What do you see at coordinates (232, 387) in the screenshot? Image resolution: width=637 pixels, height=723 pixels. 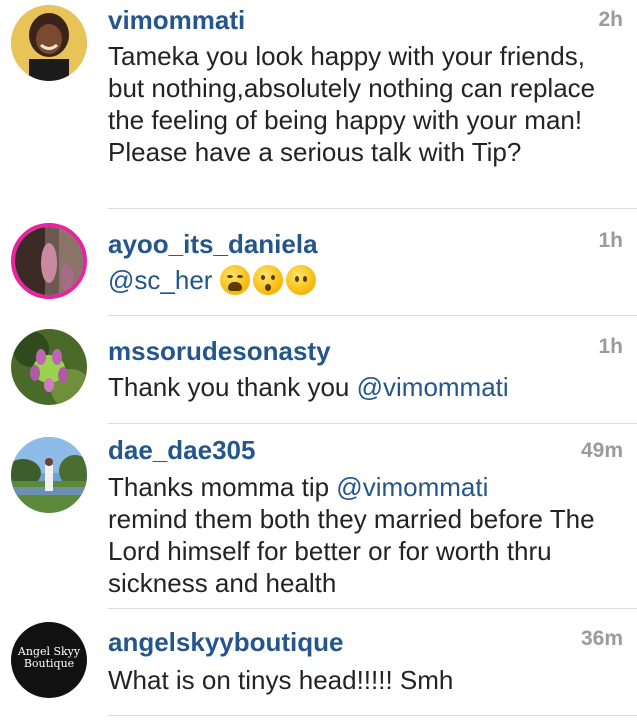 I see `comment-text-part: Thank you thank you` at bounding box center [232, 387].